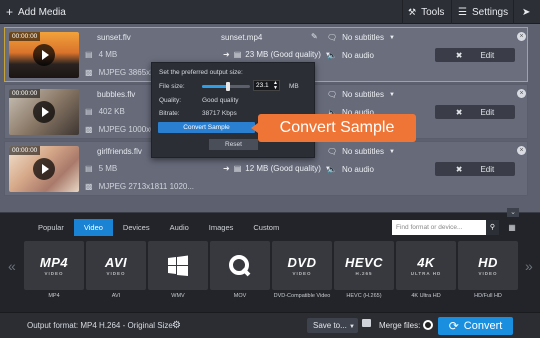 The width and height of the screenshot is (540, 338). Describe the element at coordinates (526, 12) in the screenshot. I see `share-button: ➤` at that location.